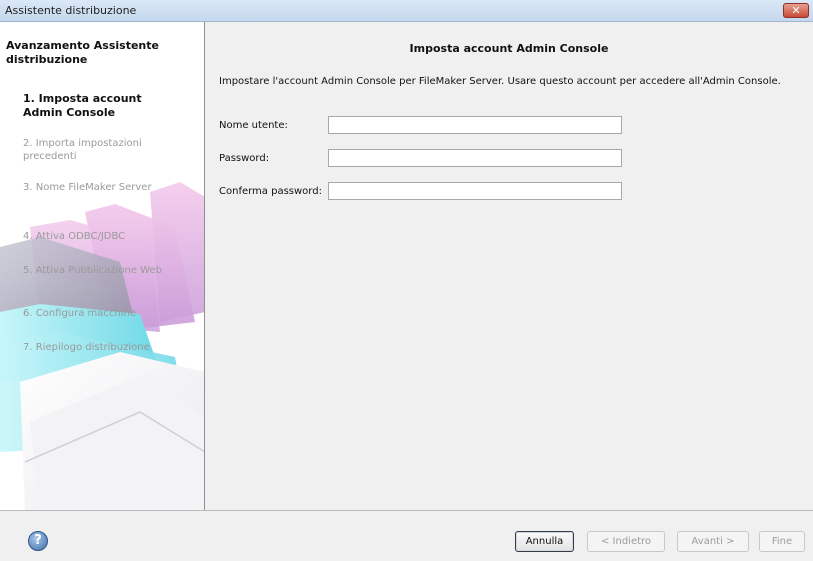 This screenshot has height=561, width=813. I want to click on username-field, so click(475, 125).